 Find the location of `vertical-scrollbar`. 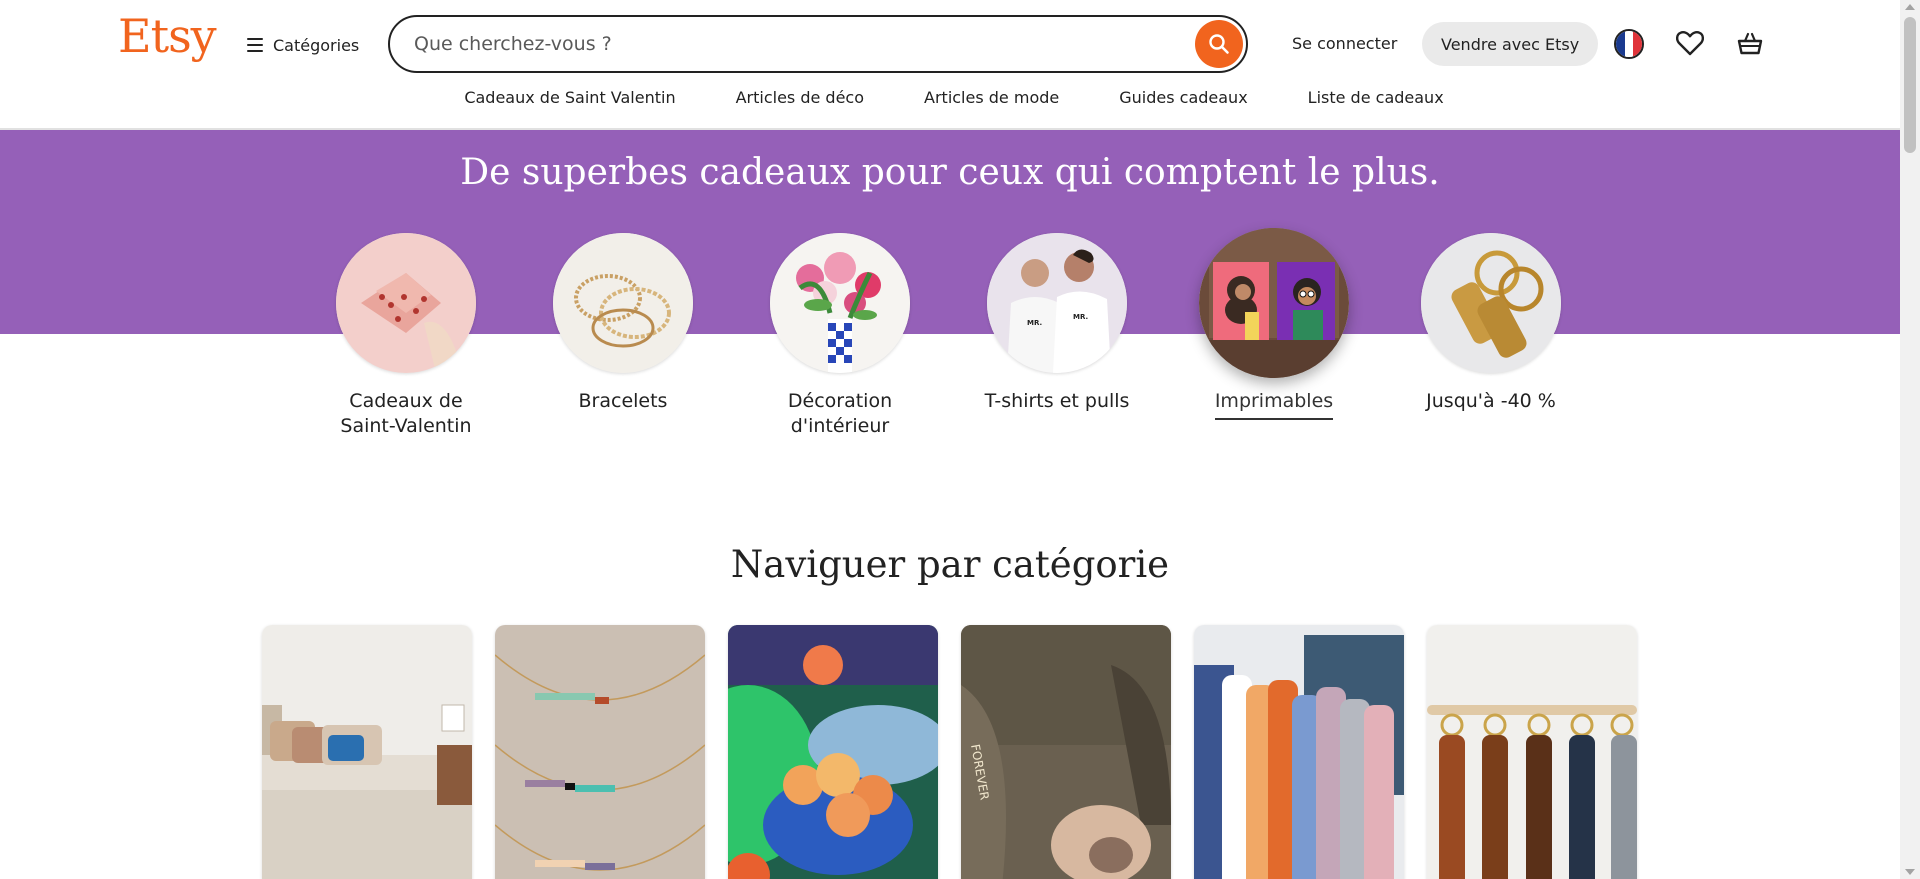

vertical-scrollbar is located at coordinates (1910, 439).